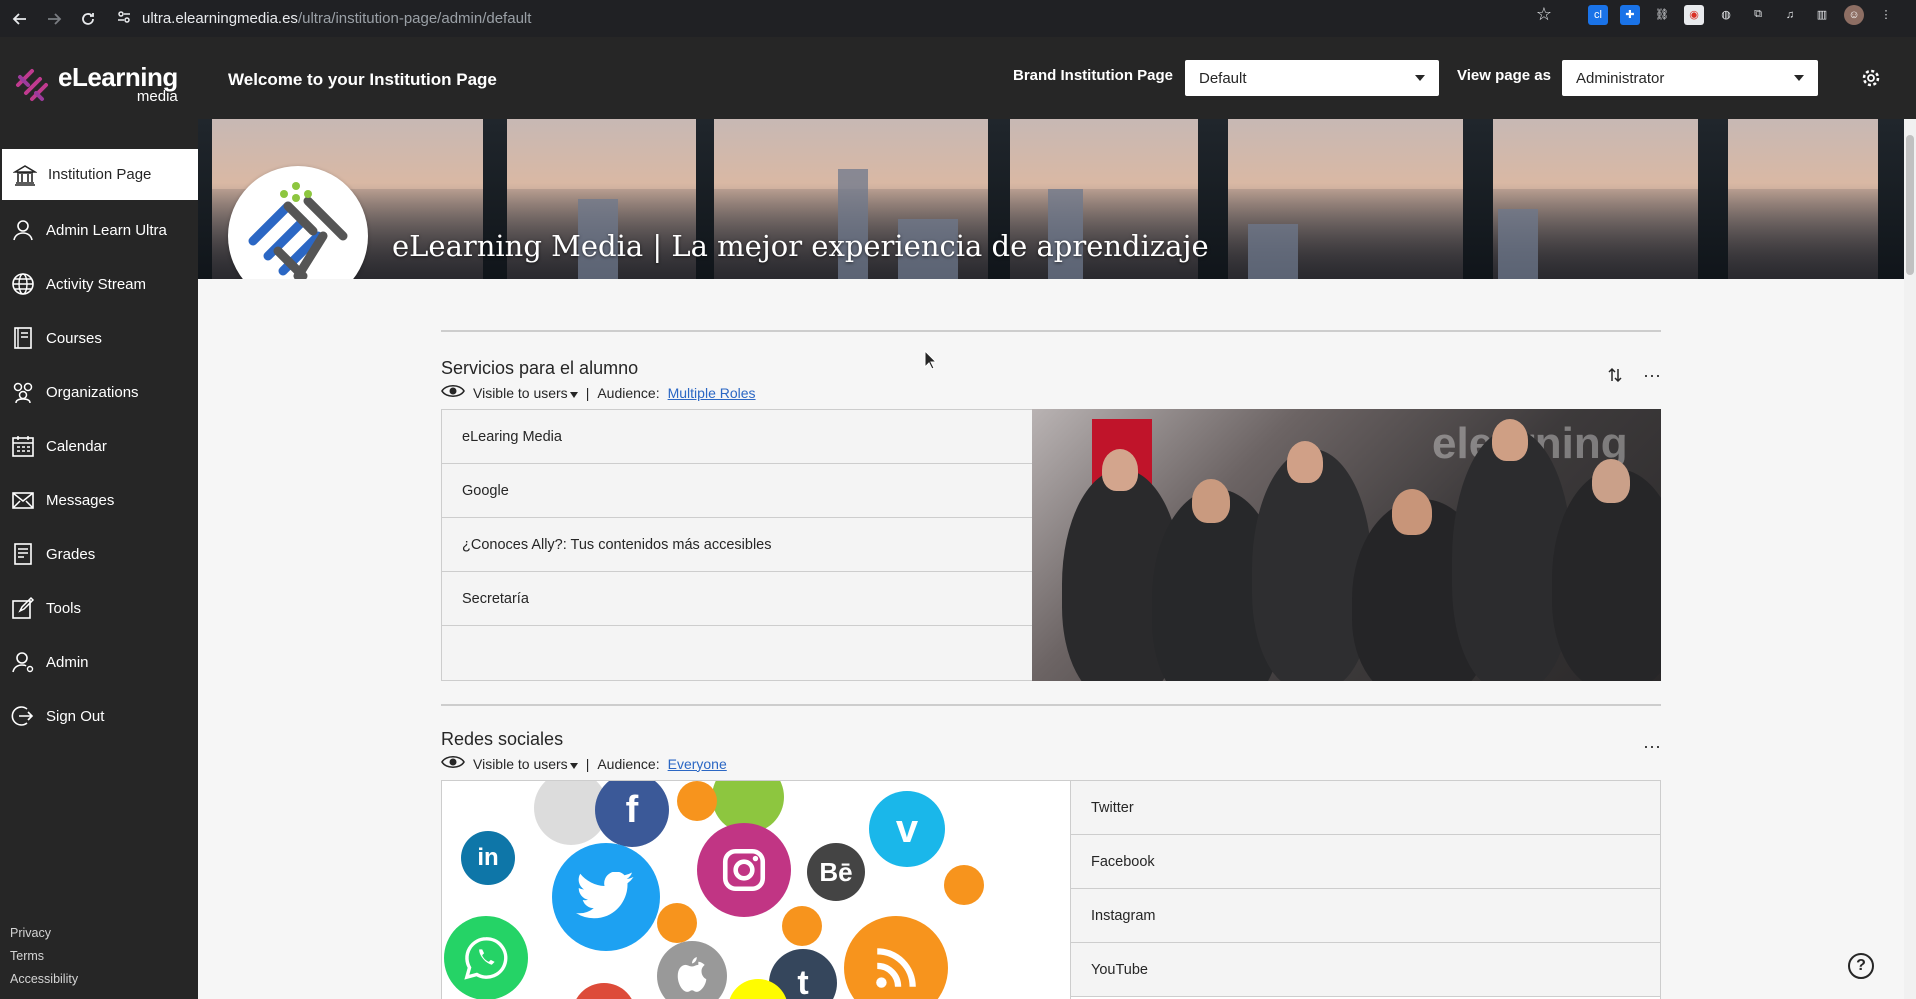  What do you see at coordinates (23, 662) in the screenshot?
I see `admin-icon` at bounding box center [23, 662].